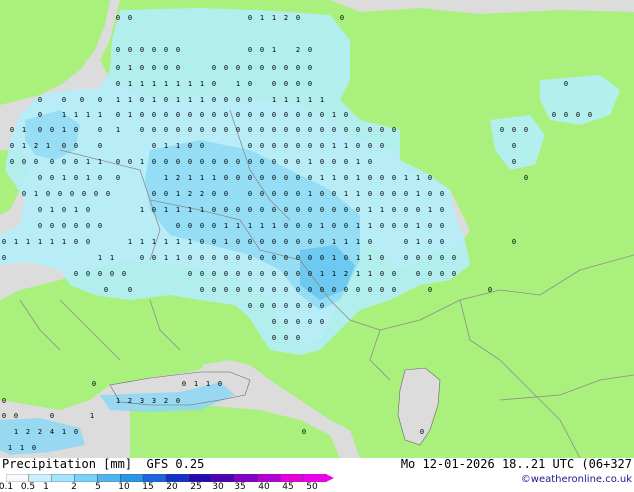  I want to click on model-name: GFS 0.25, so click(175, 464).